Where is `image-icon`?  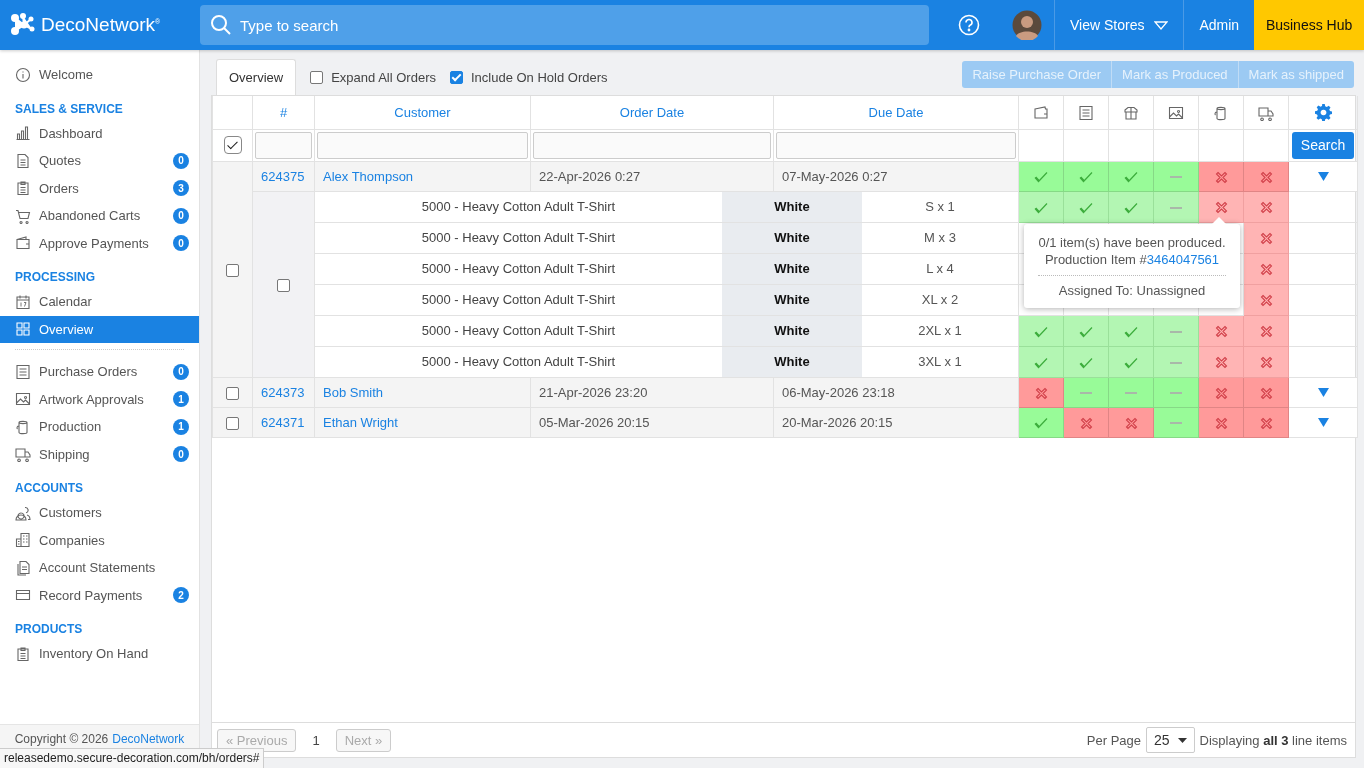
image-icon is located at coordinates (1176, 112).